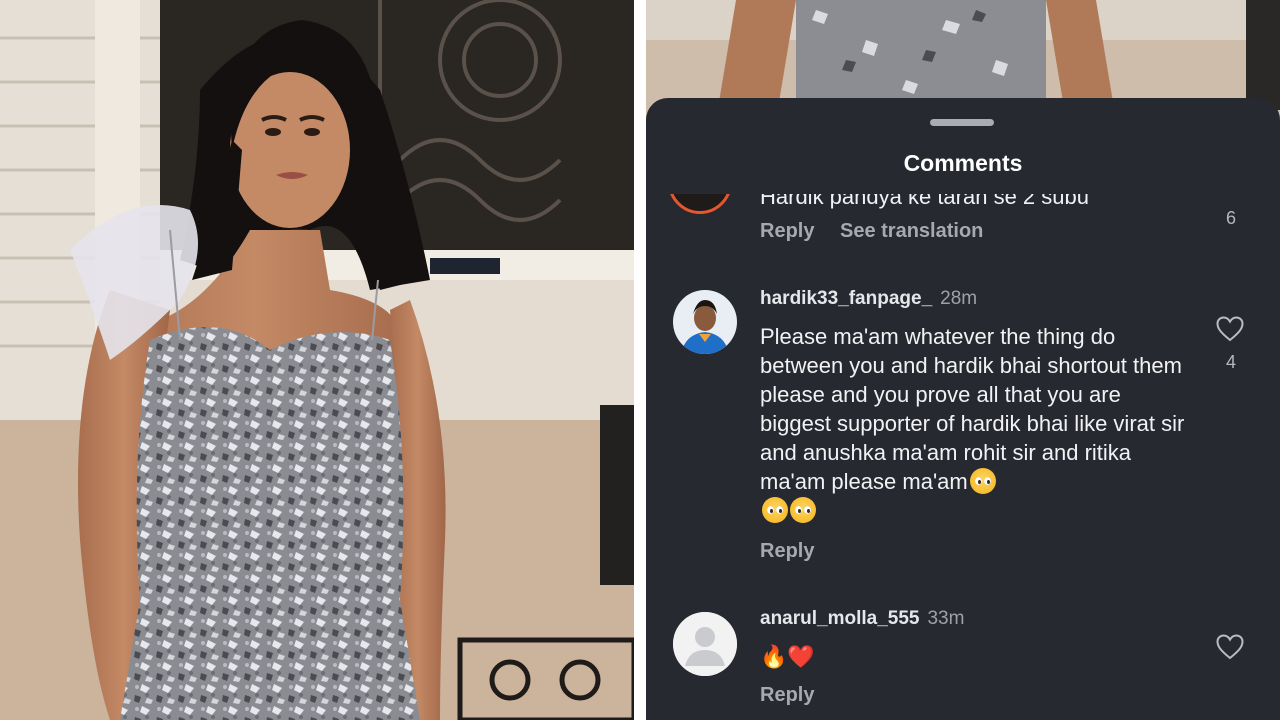 This screenshot has height=720, width=1280. What do you see at coordinates (962, 122) in the screenshot?
I see `drag-handle` at bounding box center [962, 122].